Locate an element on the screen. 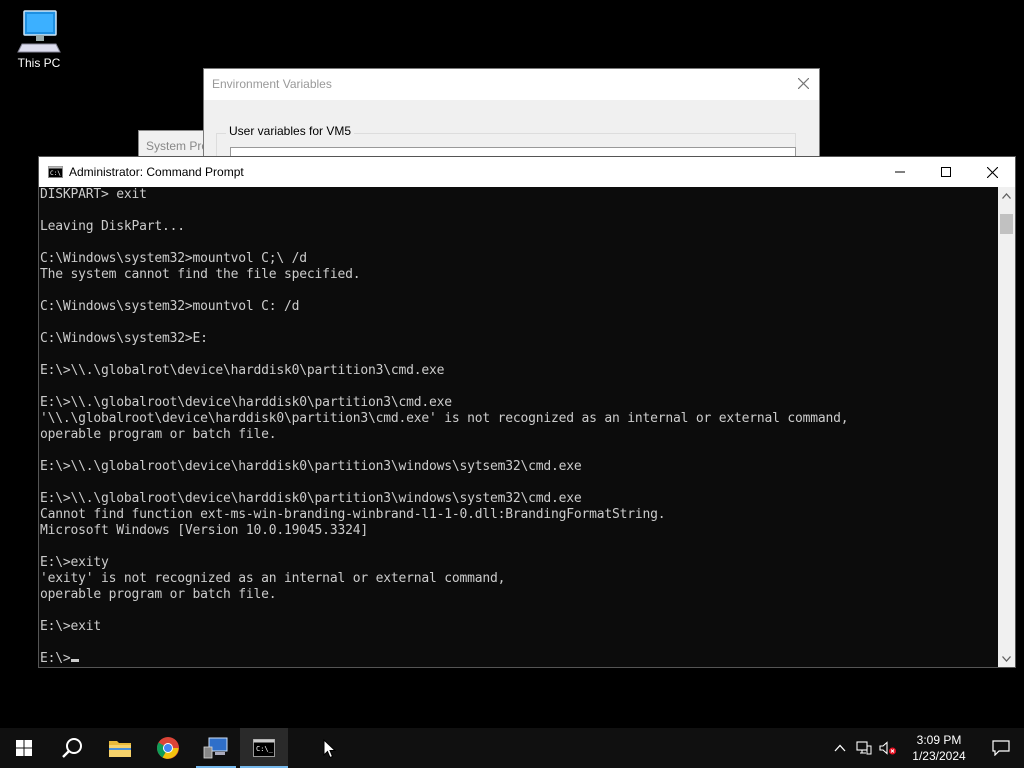  taskbar-command-prompt: C:\_ is located at coordinates (264, 748).